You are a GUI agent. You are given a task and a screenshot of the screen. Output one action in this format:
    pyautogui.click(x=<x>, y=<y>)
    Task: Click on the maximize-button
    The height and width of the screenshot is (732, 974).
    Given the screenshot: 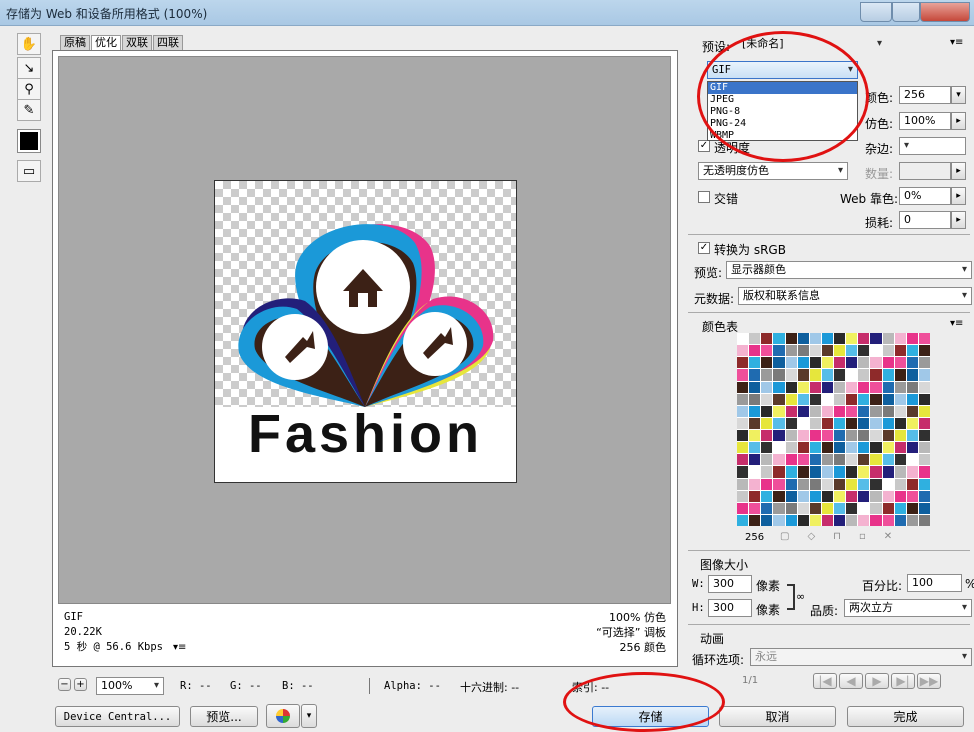 What is the action you would take?
    pyautogui.click(x=906, y=12)
    